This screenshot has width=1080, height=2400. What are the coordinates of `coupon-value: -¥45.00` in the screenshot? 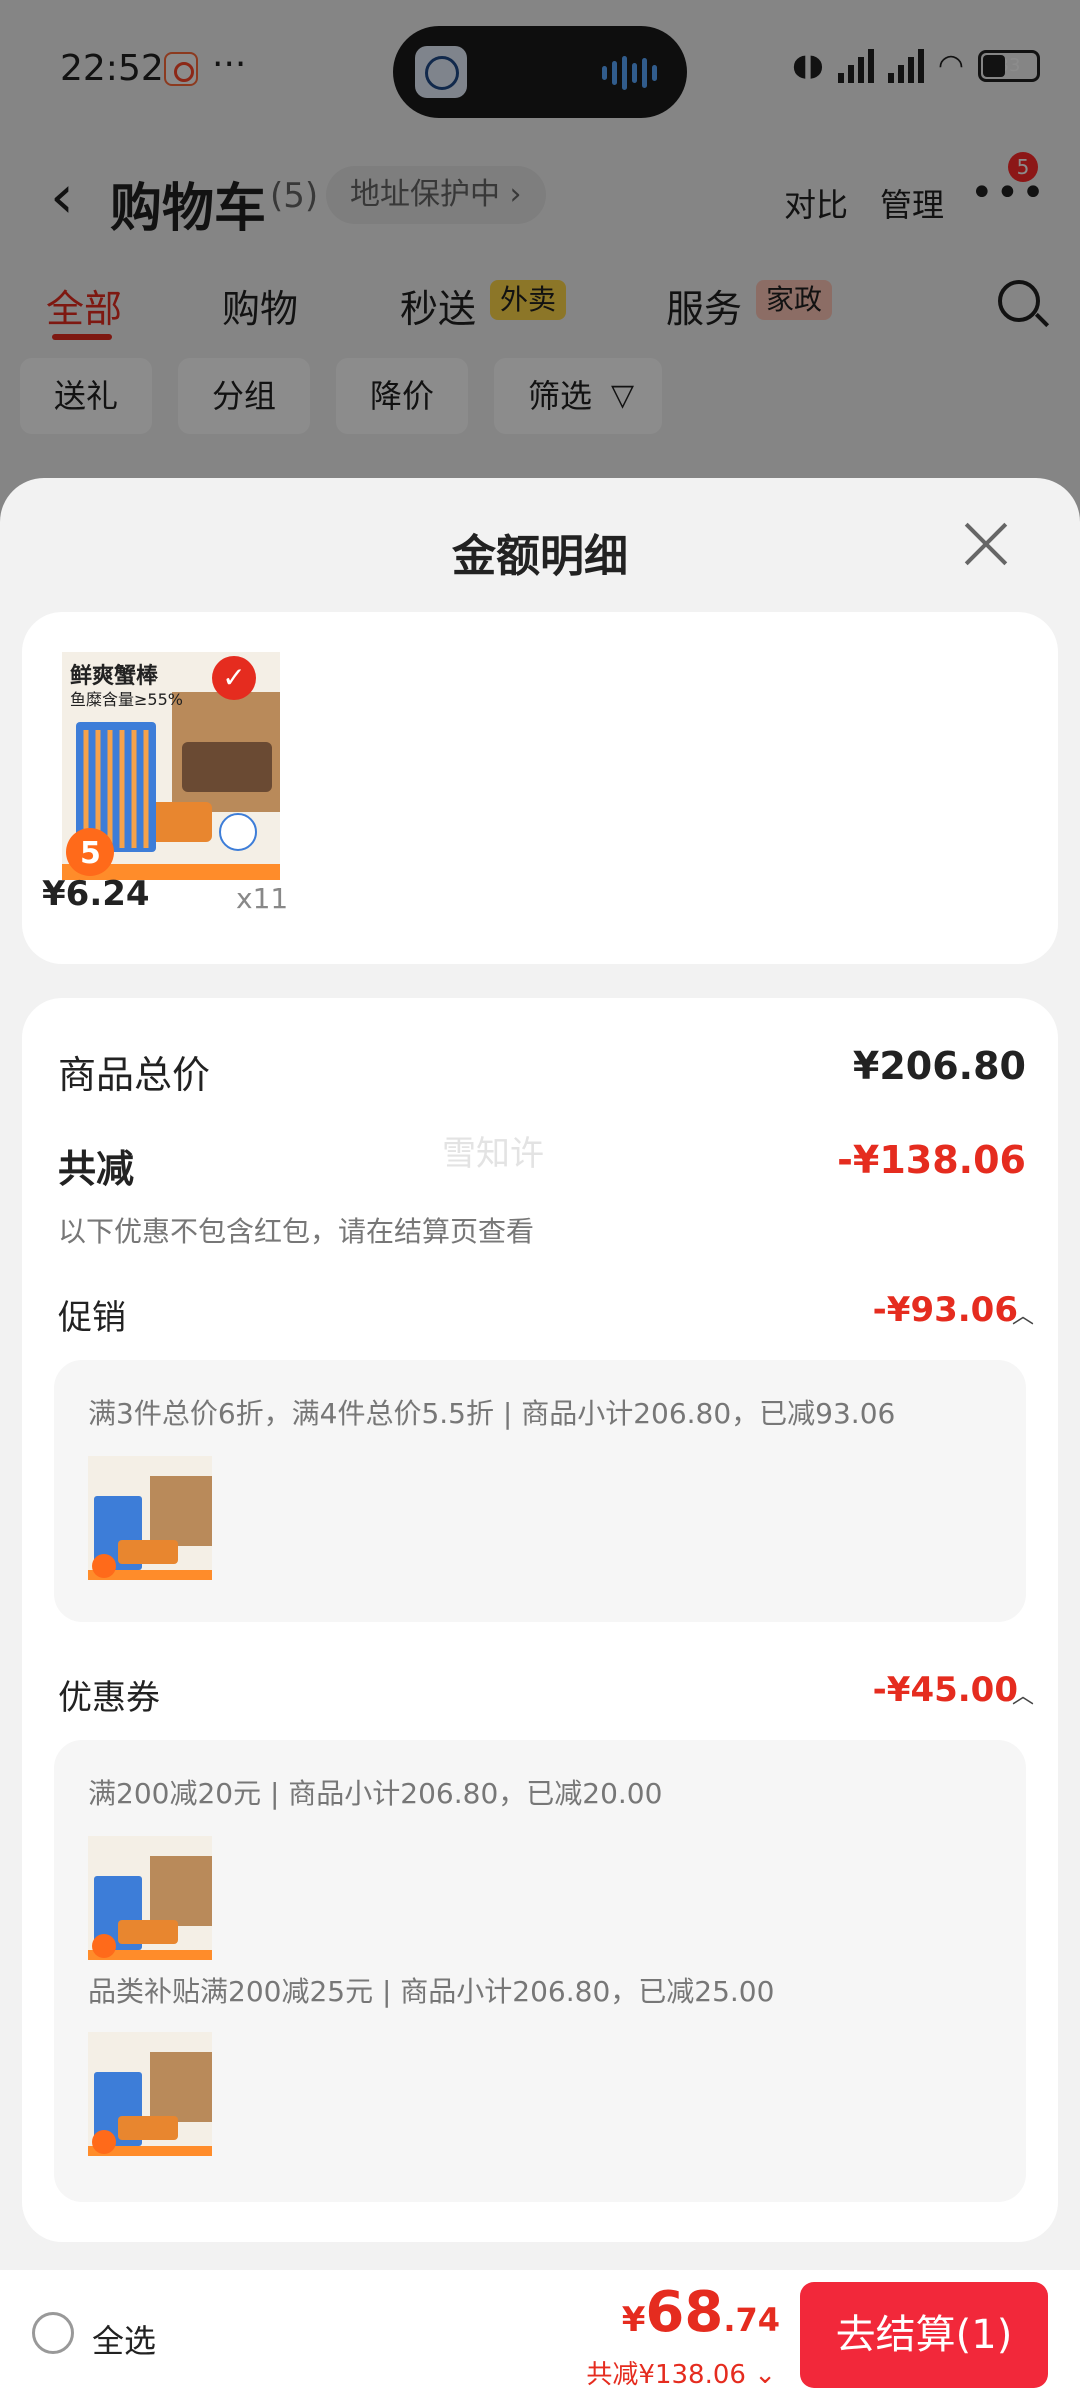 It's located at (945, 1690).